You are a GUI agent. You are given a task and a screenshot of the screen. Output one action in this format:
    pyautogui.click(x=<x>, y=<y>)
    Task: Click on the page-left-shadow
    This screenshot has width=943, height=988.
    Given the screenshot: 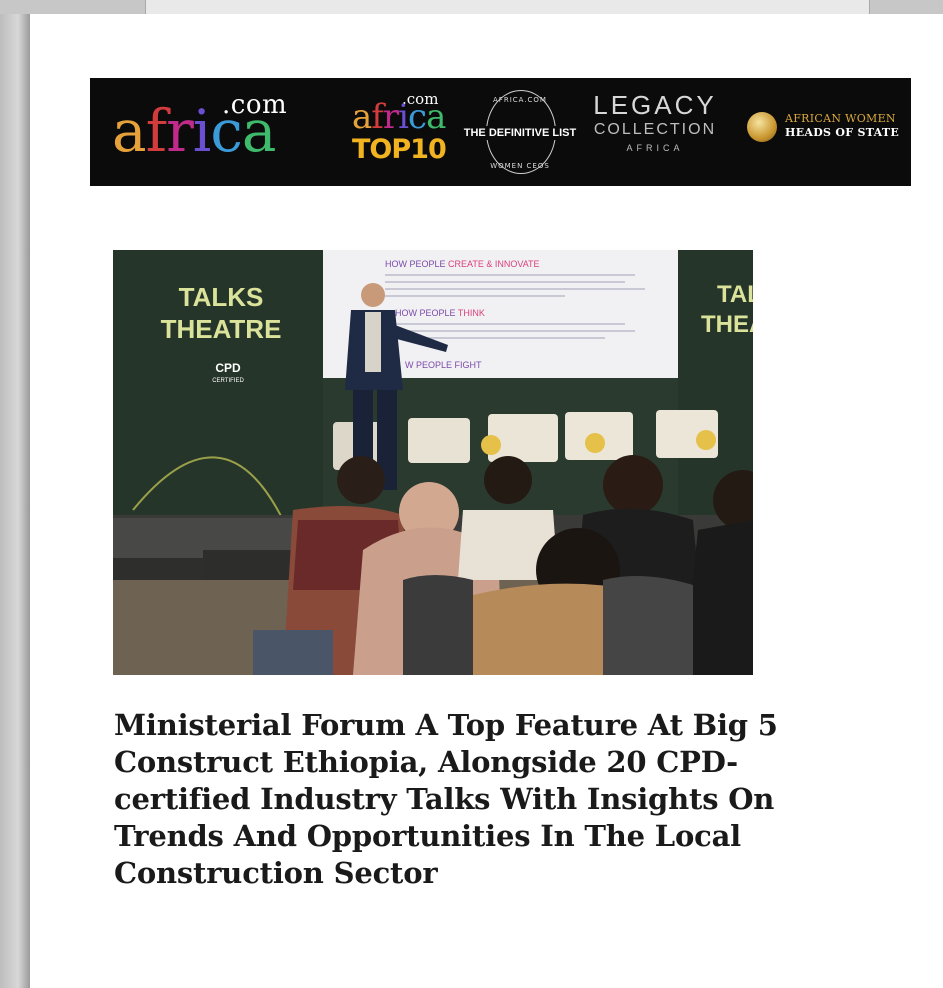 What is the action you would take?
    pyautogui.click(x=15, y=501)
    